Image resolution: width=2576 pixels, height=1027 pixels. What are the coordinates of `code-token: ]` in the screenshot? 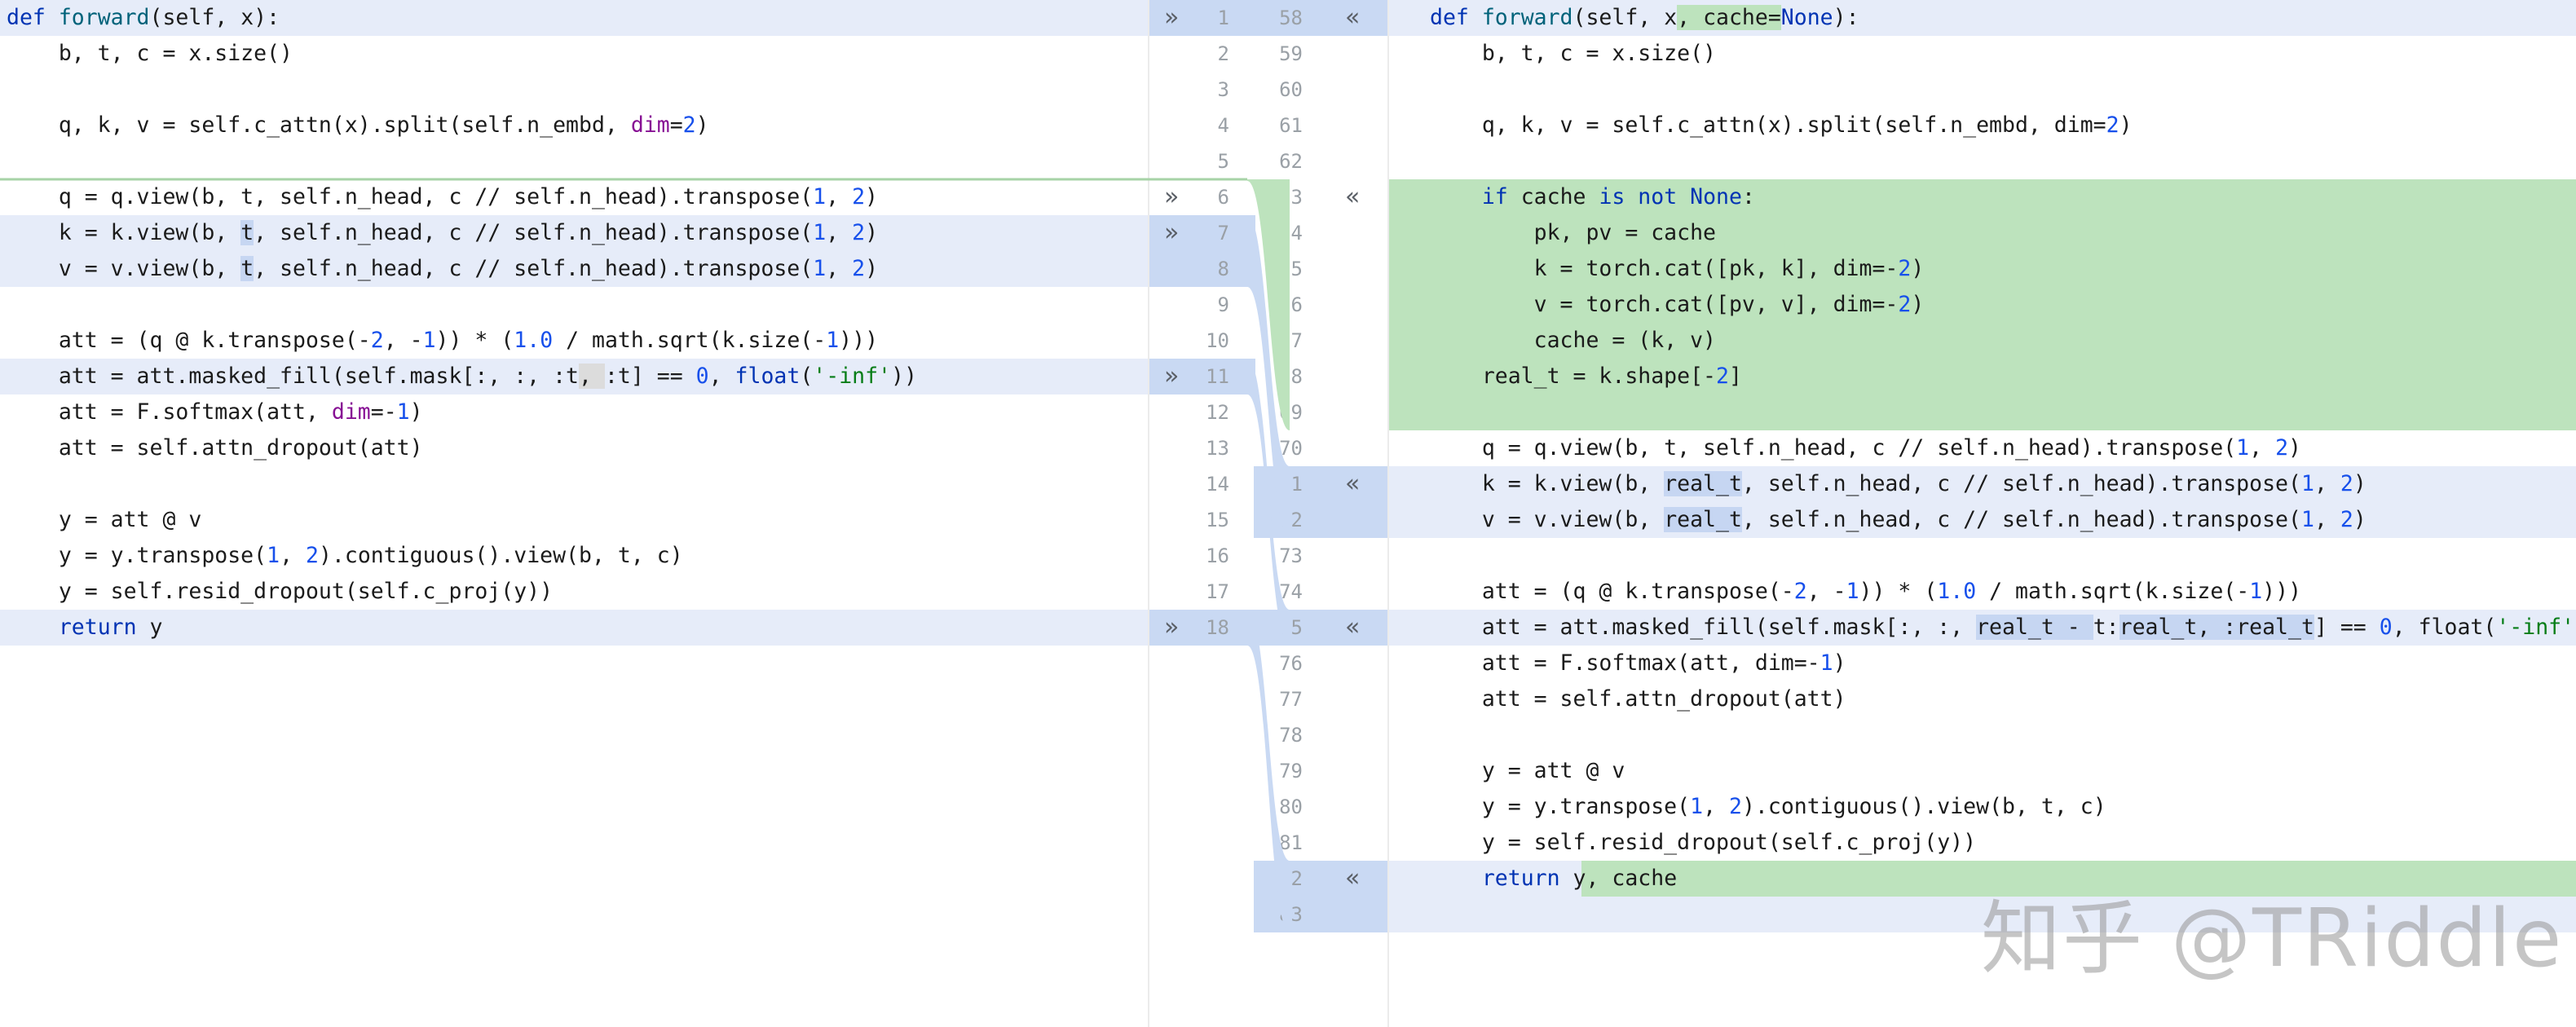 It's located at (1735, 376).